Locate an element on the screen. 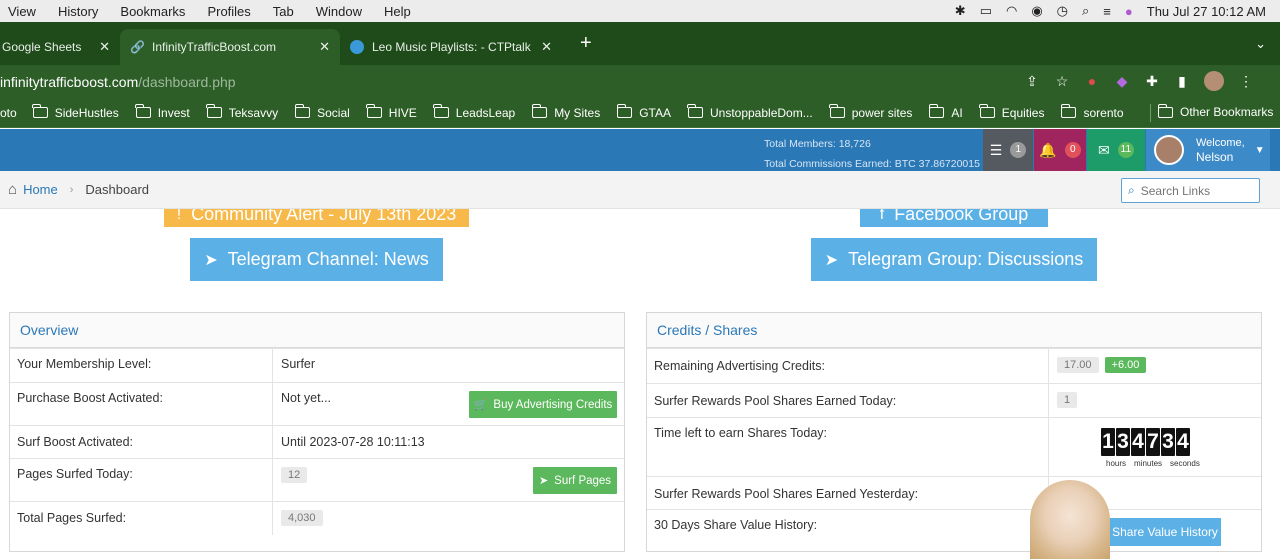 The image size is (1280, 559). wifi-icon: ◠ is located at coordinates (1011, 11).